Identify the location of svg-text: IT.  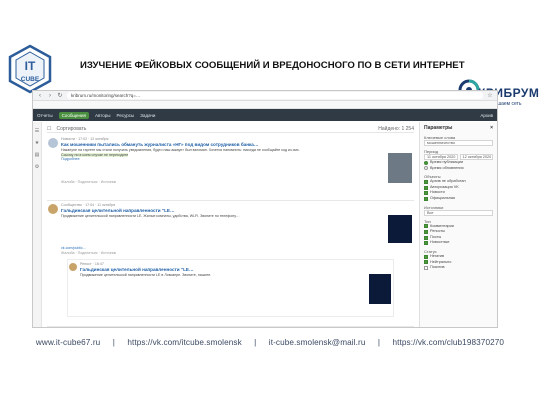
(30, 66).